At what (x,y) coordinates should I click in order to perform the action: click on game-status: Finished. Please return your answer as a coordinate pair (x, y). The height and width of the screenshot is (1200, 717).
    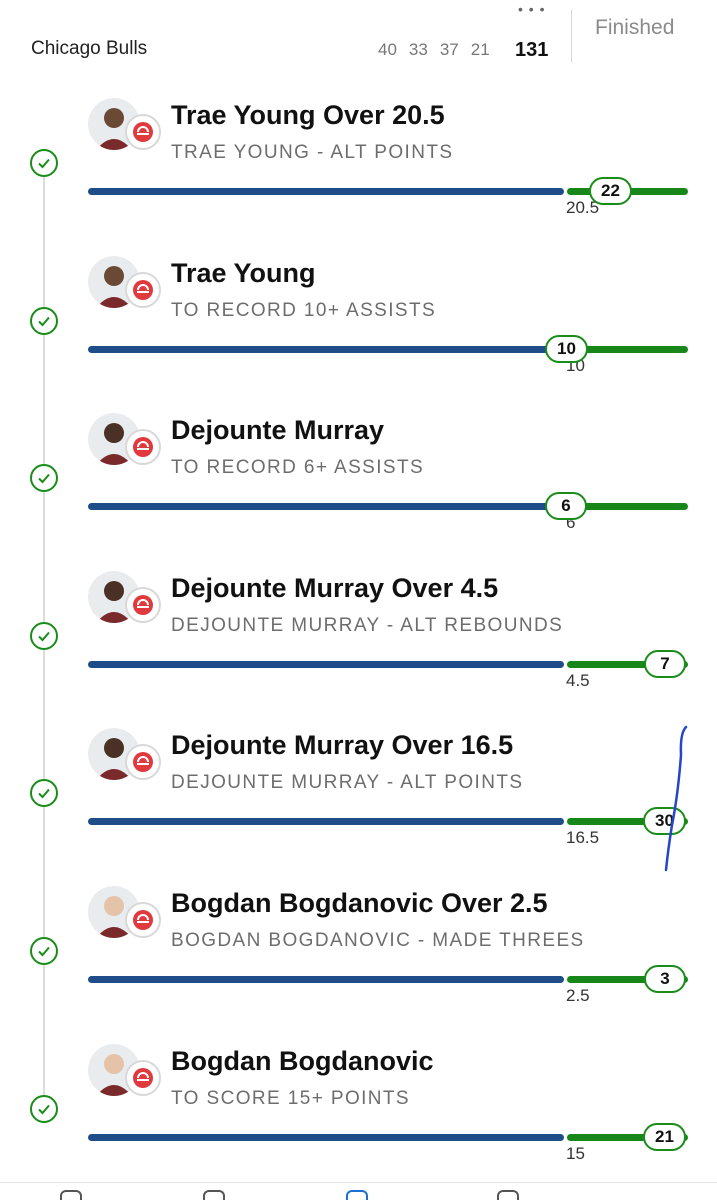
    Looking at the image, I should click on (635, 27).